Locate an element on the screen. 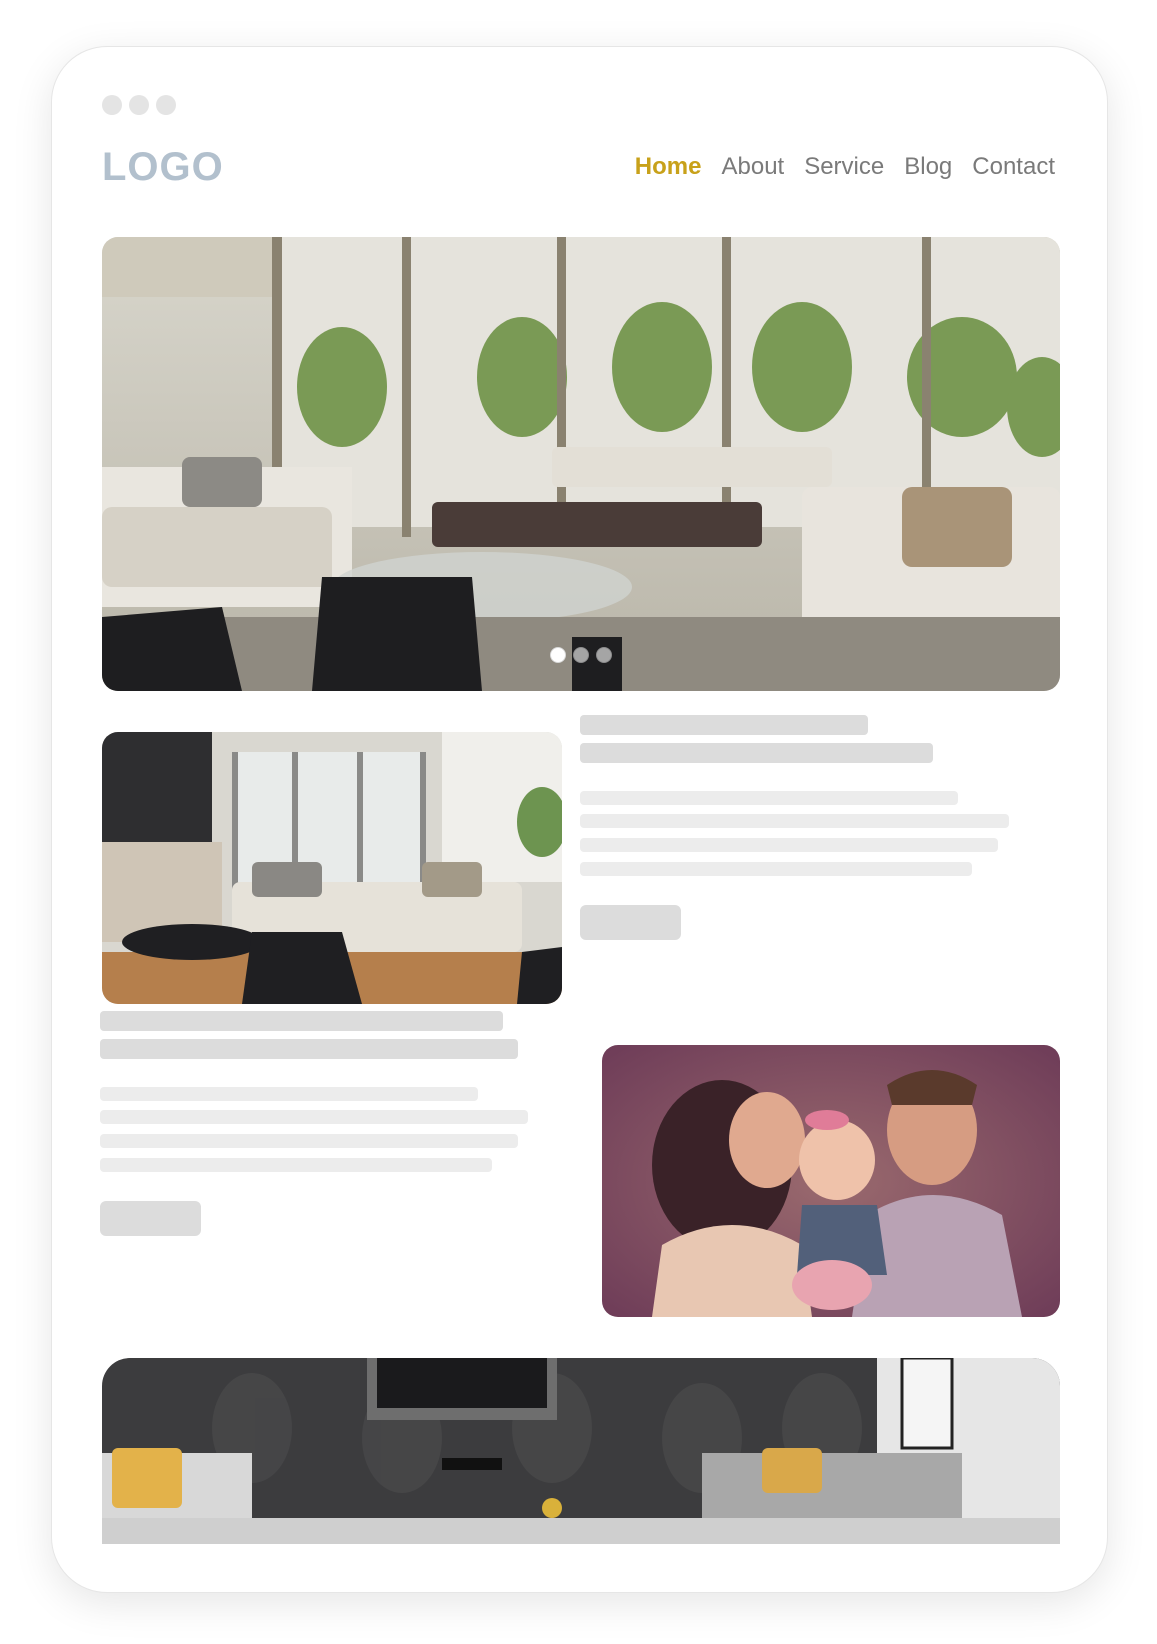 This screenshot has height=1644, width=1157. section-1-image is located at coordinates (332, 868).